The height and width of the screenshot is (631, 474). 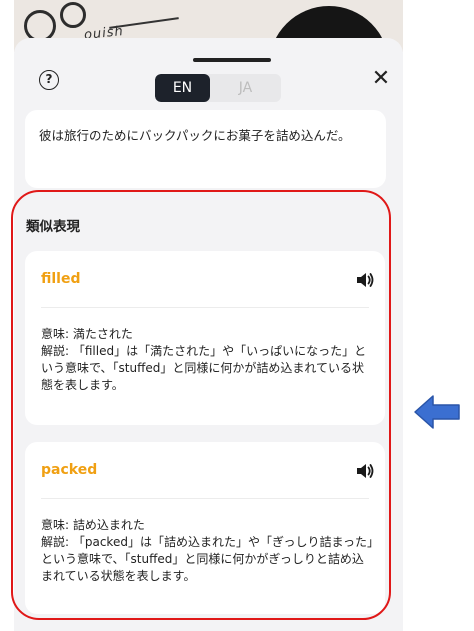 I want to click on help-icon: ?, so click(x=49, y=80).